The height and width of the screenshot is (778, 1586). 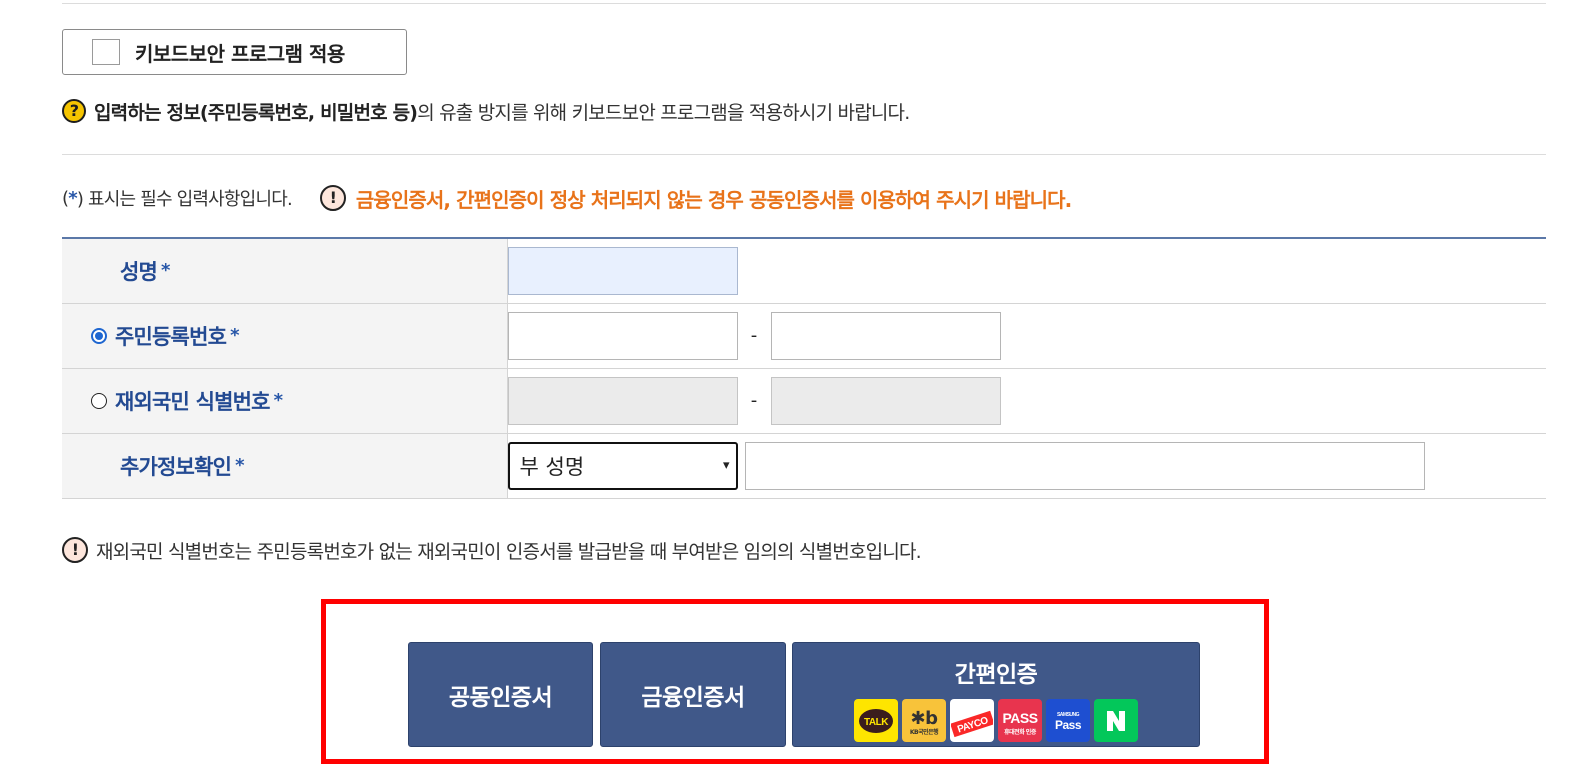 What do you see at coordinates (804, 154) in the screenshot?
I see `section-divider` at bounding box center [804, 154].